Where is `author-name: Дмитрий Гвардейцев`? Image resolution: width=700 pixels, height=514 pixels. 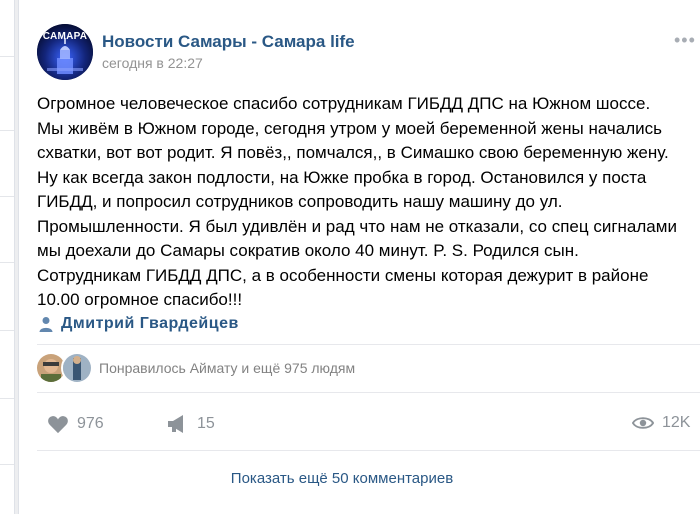
author-name: Дмитрий Гвардейцев is located at coordinates (150, 323).